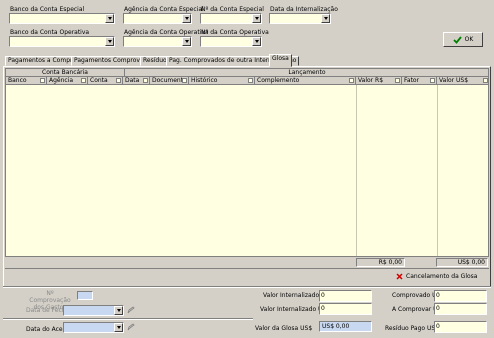  Describe the element at coordinates (247, 262) in the screenshot. I see `grid-footer: R$ 0,00 US$ 0,00` at that location.